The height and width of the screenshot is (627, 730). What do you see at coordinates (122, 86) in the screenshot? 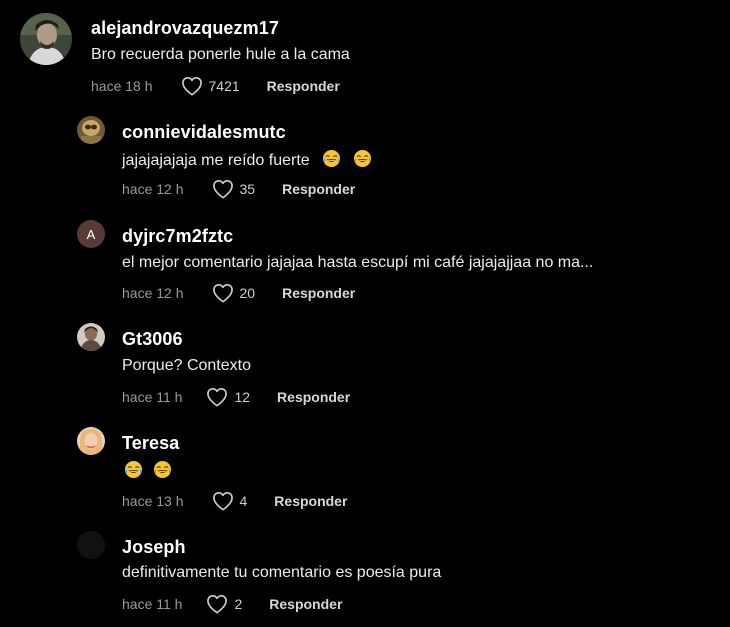
I see `comment-timestamp: hace 18 h` at bounding box center [122, 86].